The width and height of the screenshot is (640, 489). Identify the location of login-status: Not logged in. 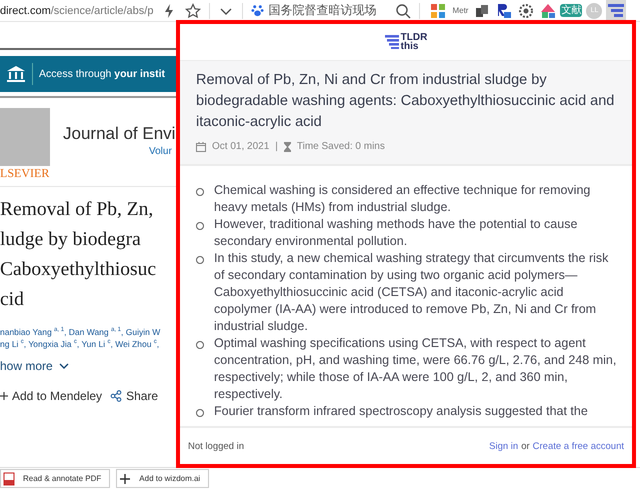
(216, 446).